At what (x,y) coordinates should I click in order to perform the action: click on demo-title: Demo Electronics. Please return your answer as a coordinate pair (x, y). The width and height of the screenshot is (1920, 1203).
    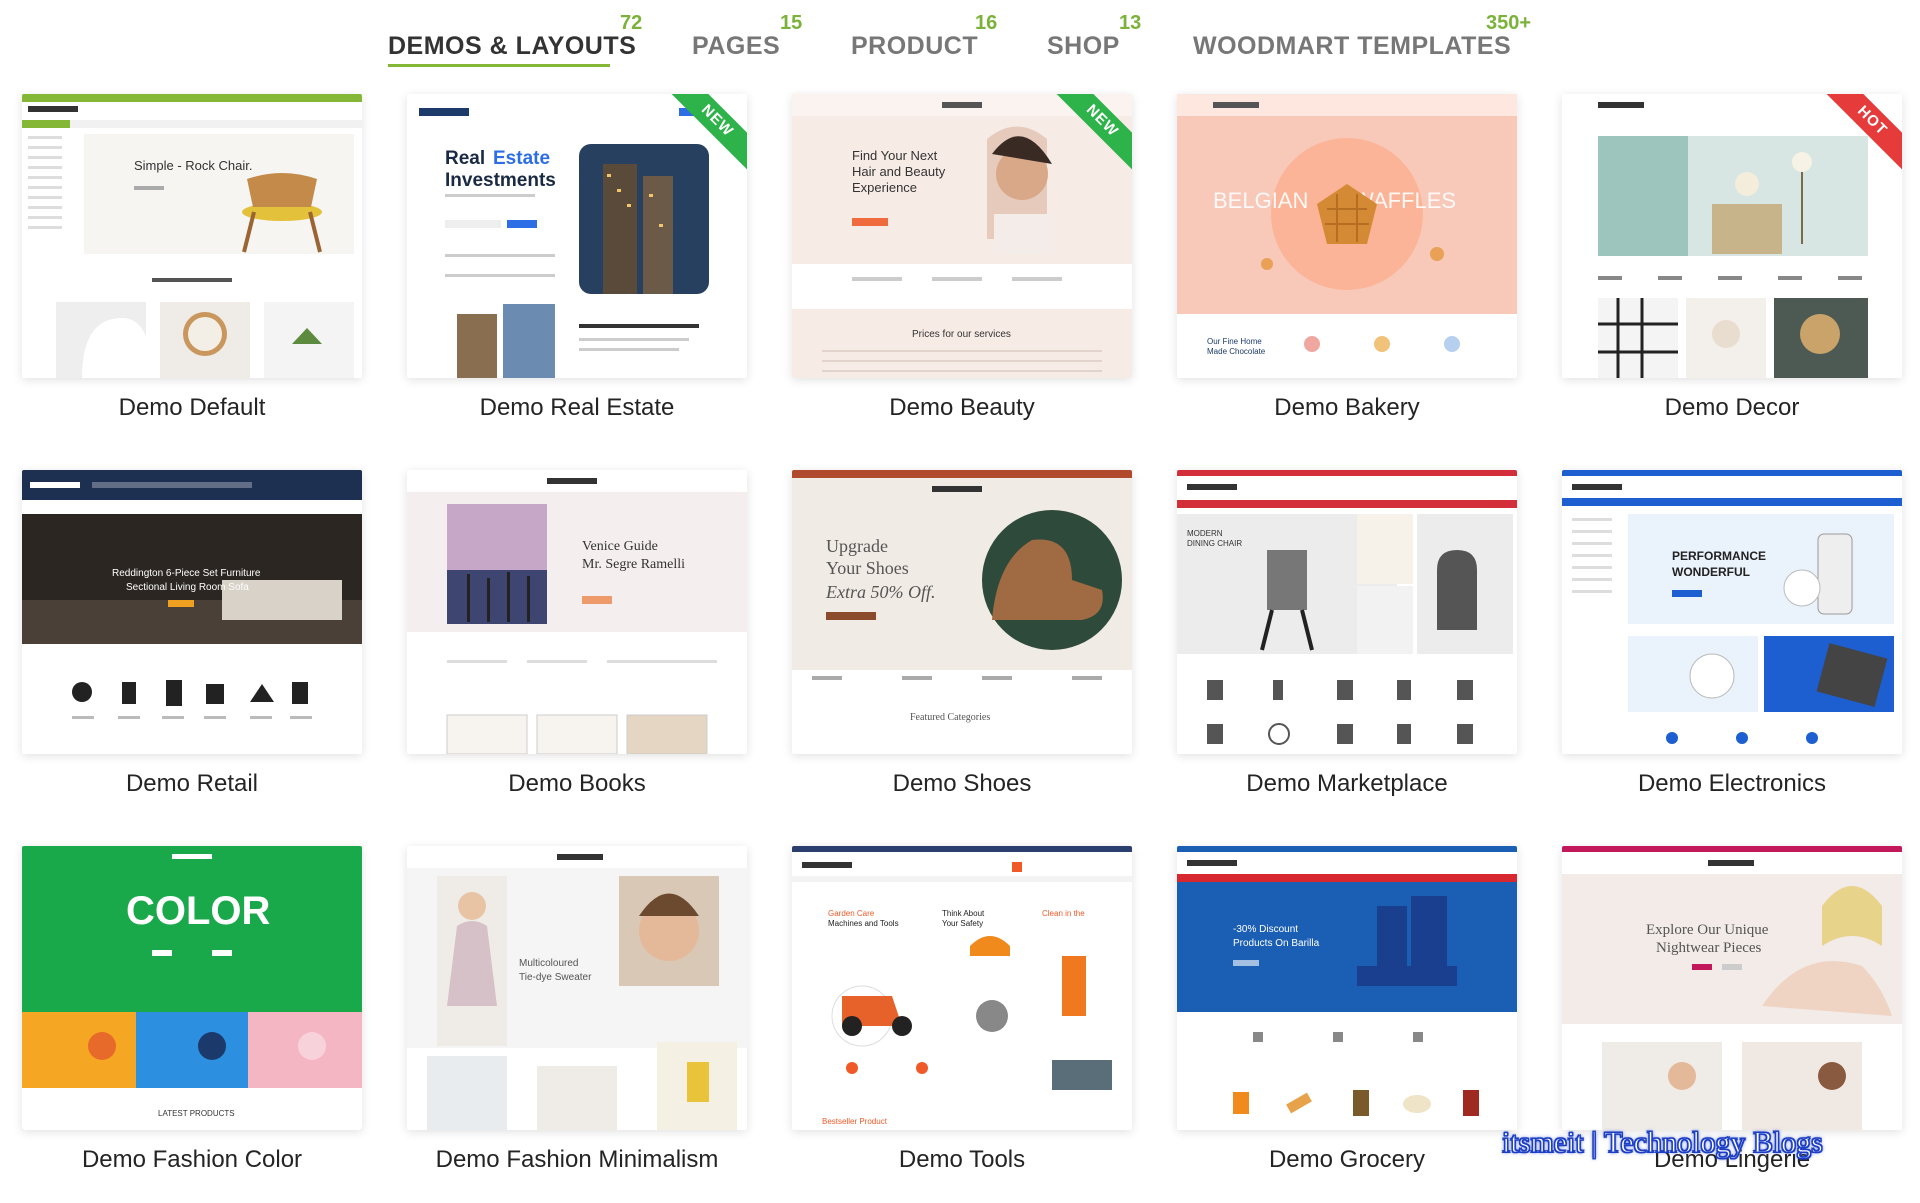
    Looking at the image, I should click on (1732, 784).